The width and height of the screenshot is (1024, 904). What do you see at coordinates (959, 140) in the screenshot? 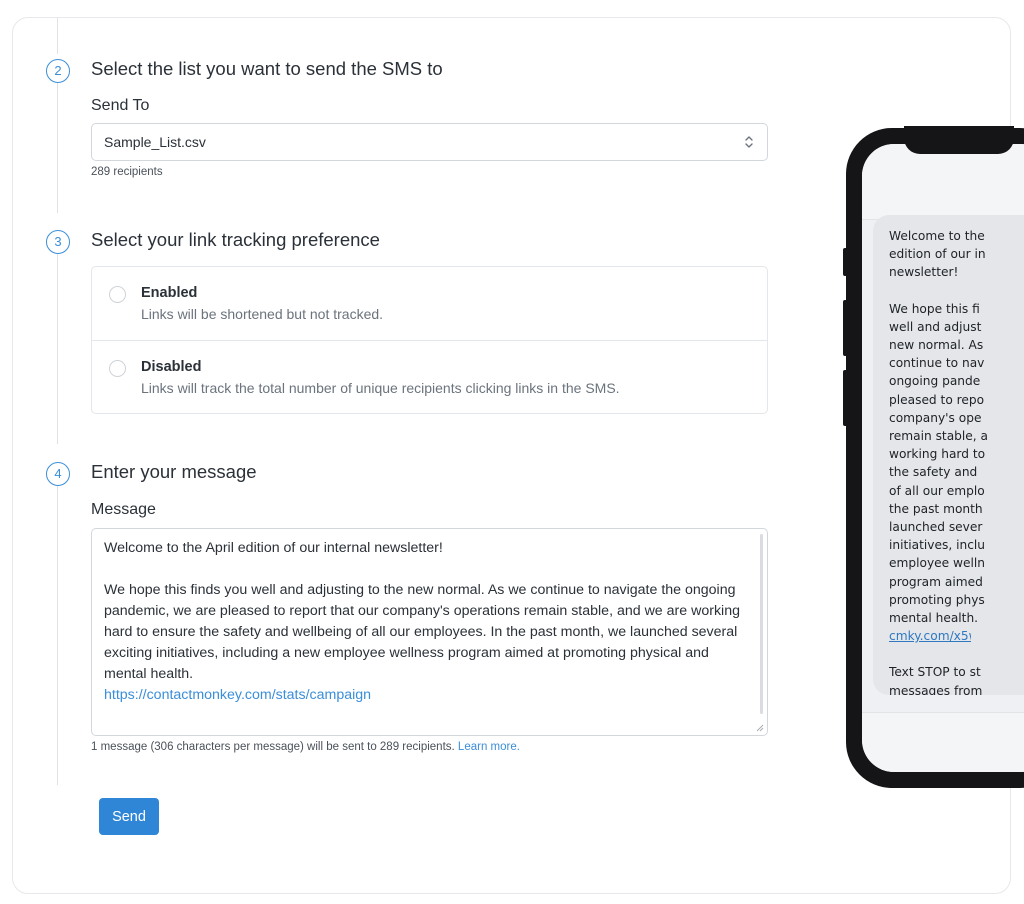
I see `phone-notch` at bounding box center [959, 140].